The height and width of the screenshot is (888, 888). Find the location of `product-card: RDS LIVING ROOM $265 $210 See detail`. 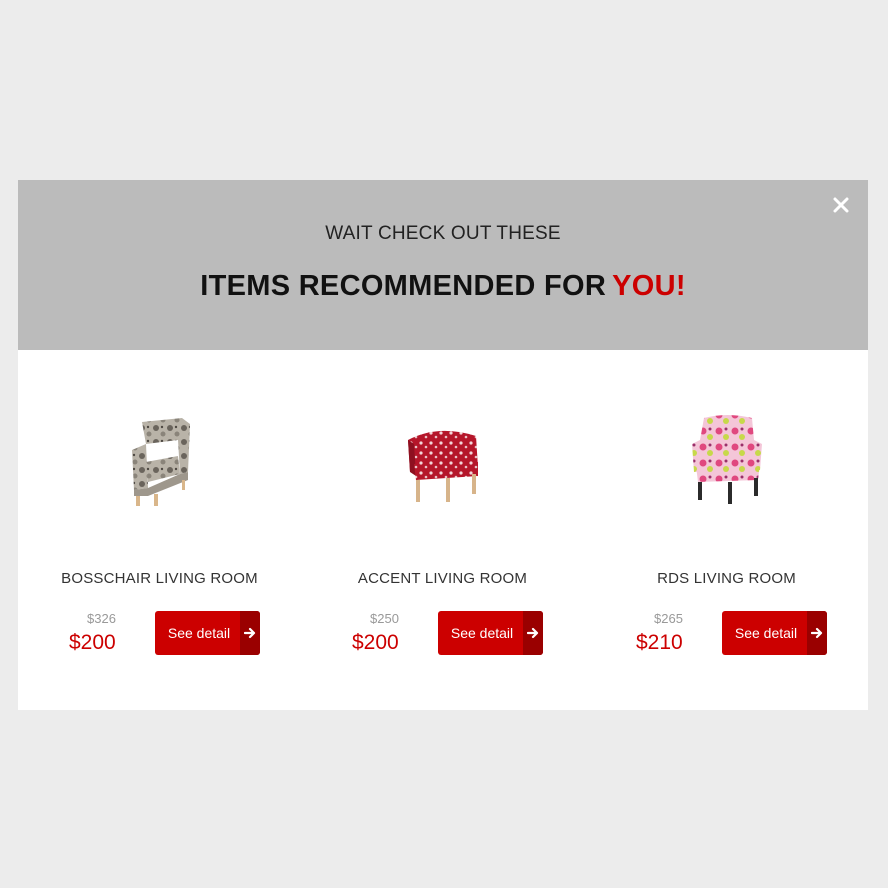

product-card: RDS LIVING ROOM $265 $210 See detail is located at coordinates (726, 530).